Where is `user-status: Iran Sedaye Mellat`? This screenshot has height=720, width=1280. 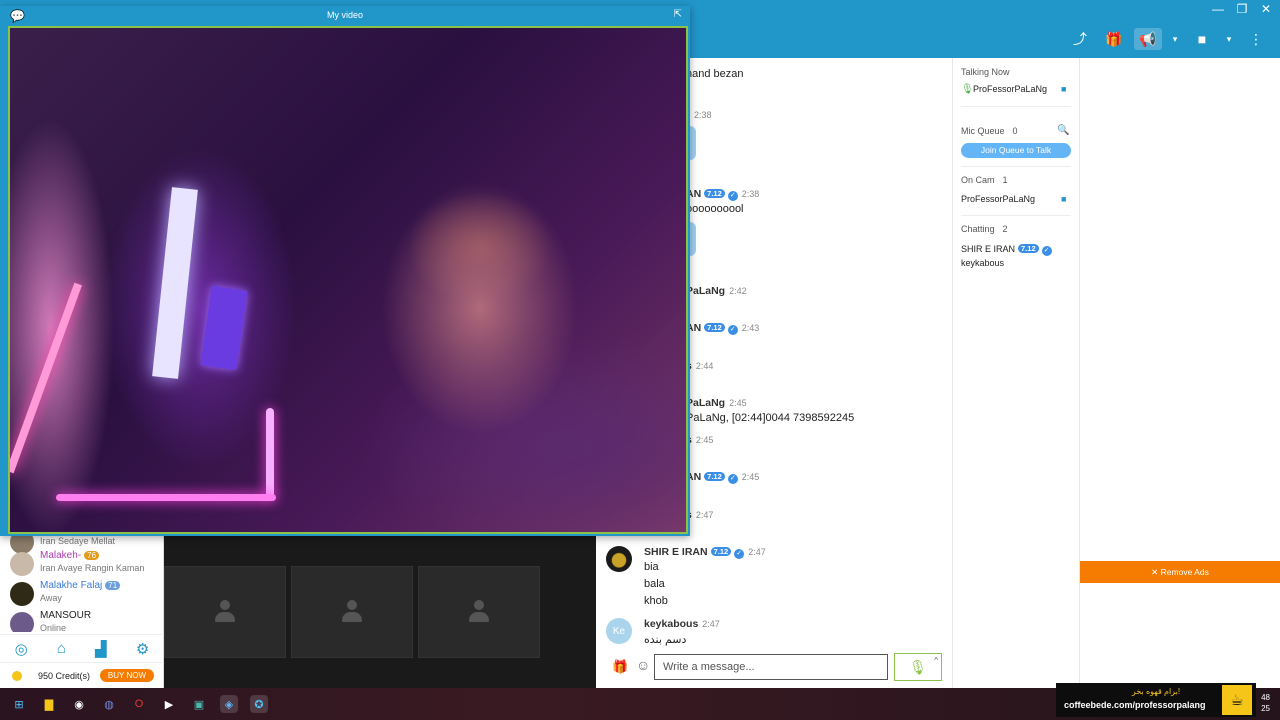
user-status: Iran Sedaye Mellat is located at coordinates (78, 541).